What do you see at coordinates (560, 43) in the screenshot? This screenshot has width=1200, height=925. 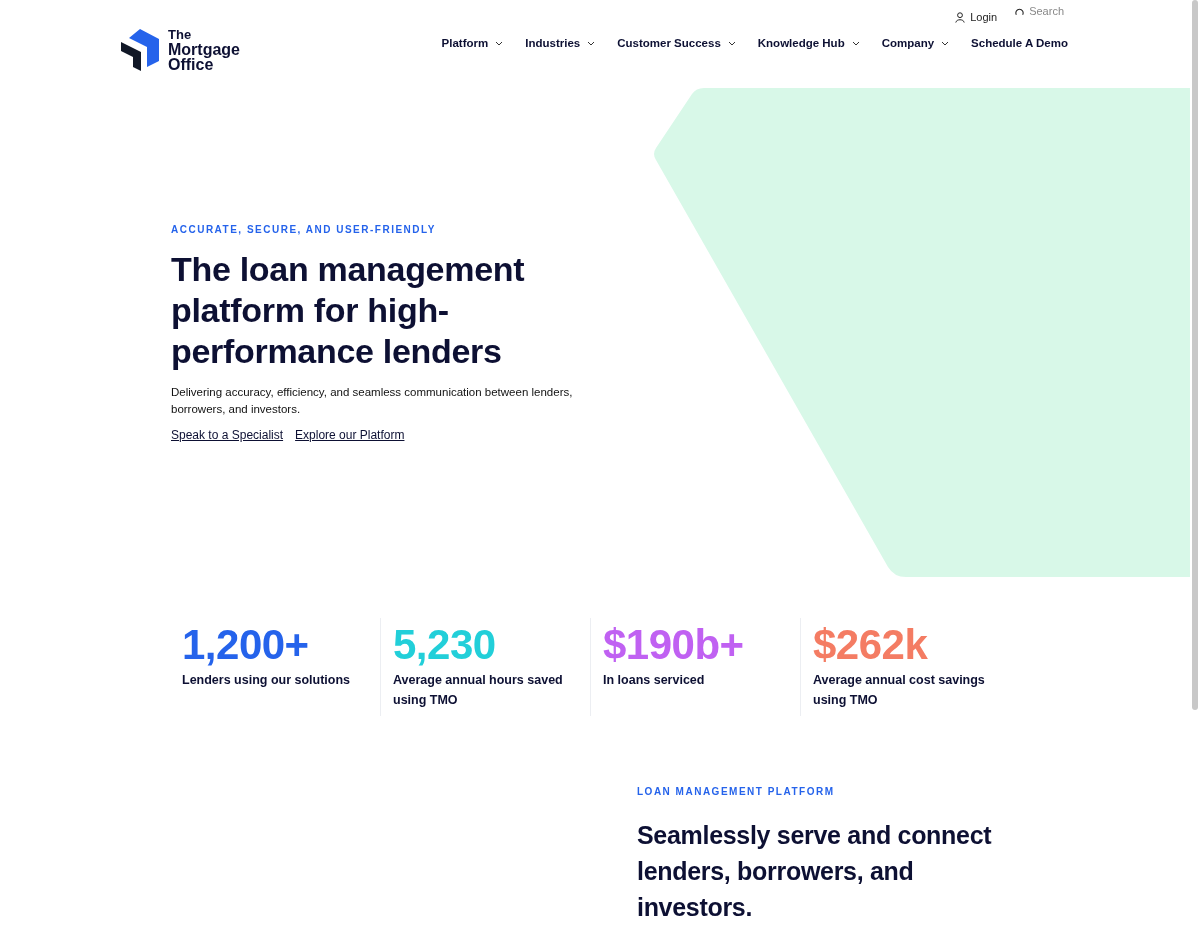 I see `nav-item: Industries` at bounding box center [560, 43].